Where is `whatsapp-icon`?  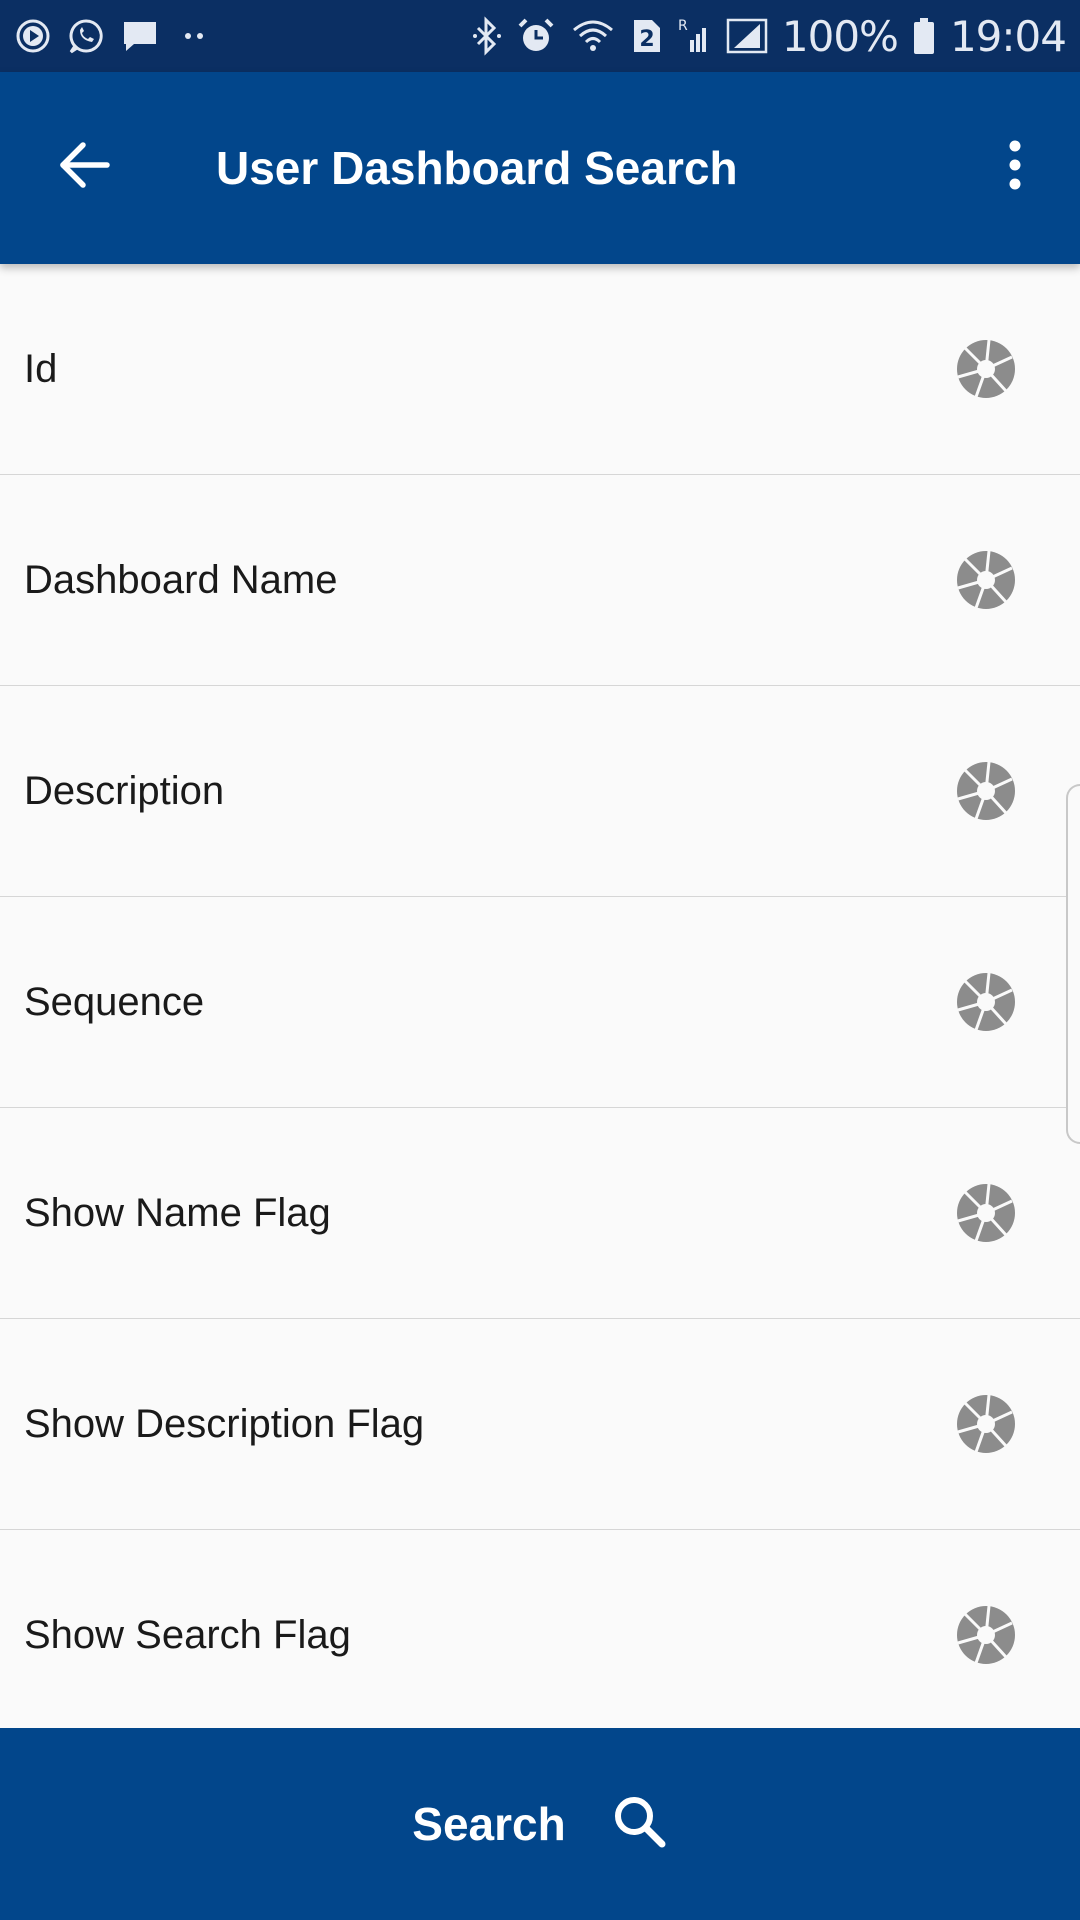
whatsapp-icon is located at coordinates (86, 36).